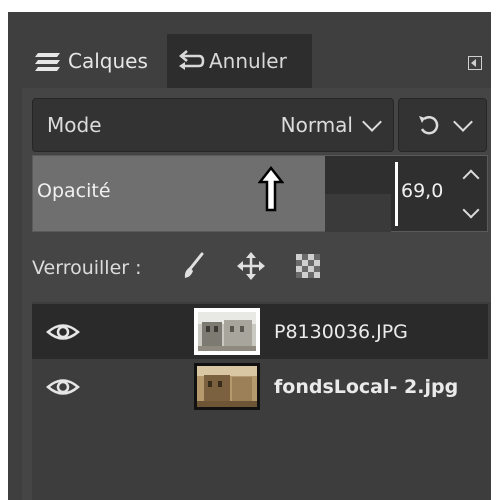 This screenshot has width=496, height=500. What do you see at coordinates (74, 125) in the screenshot?
I see `mode-label: Mode` at bounding box center [74, 125].